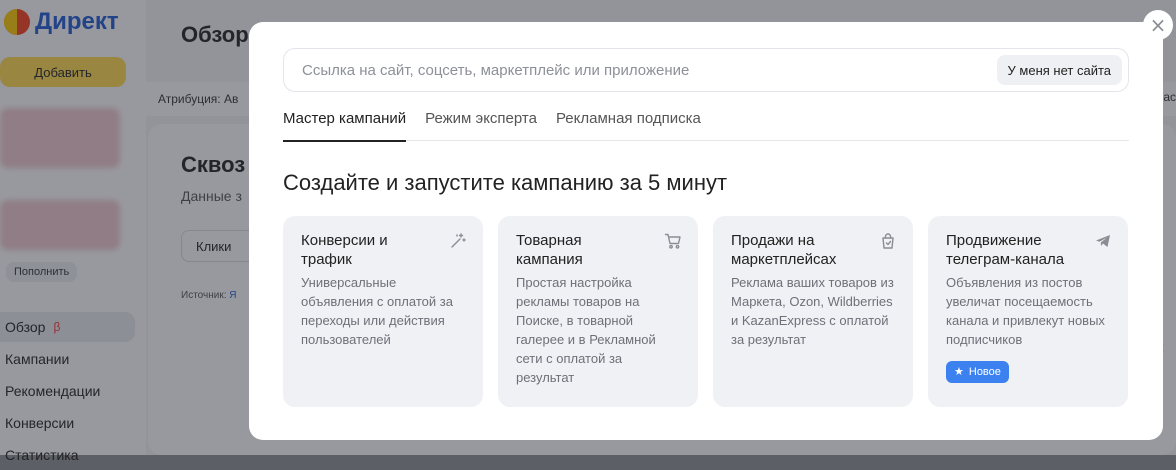  Describe the element at coordinates (549, 250) in the screenshot. I see `card-title: Товарная кампания` at that location.